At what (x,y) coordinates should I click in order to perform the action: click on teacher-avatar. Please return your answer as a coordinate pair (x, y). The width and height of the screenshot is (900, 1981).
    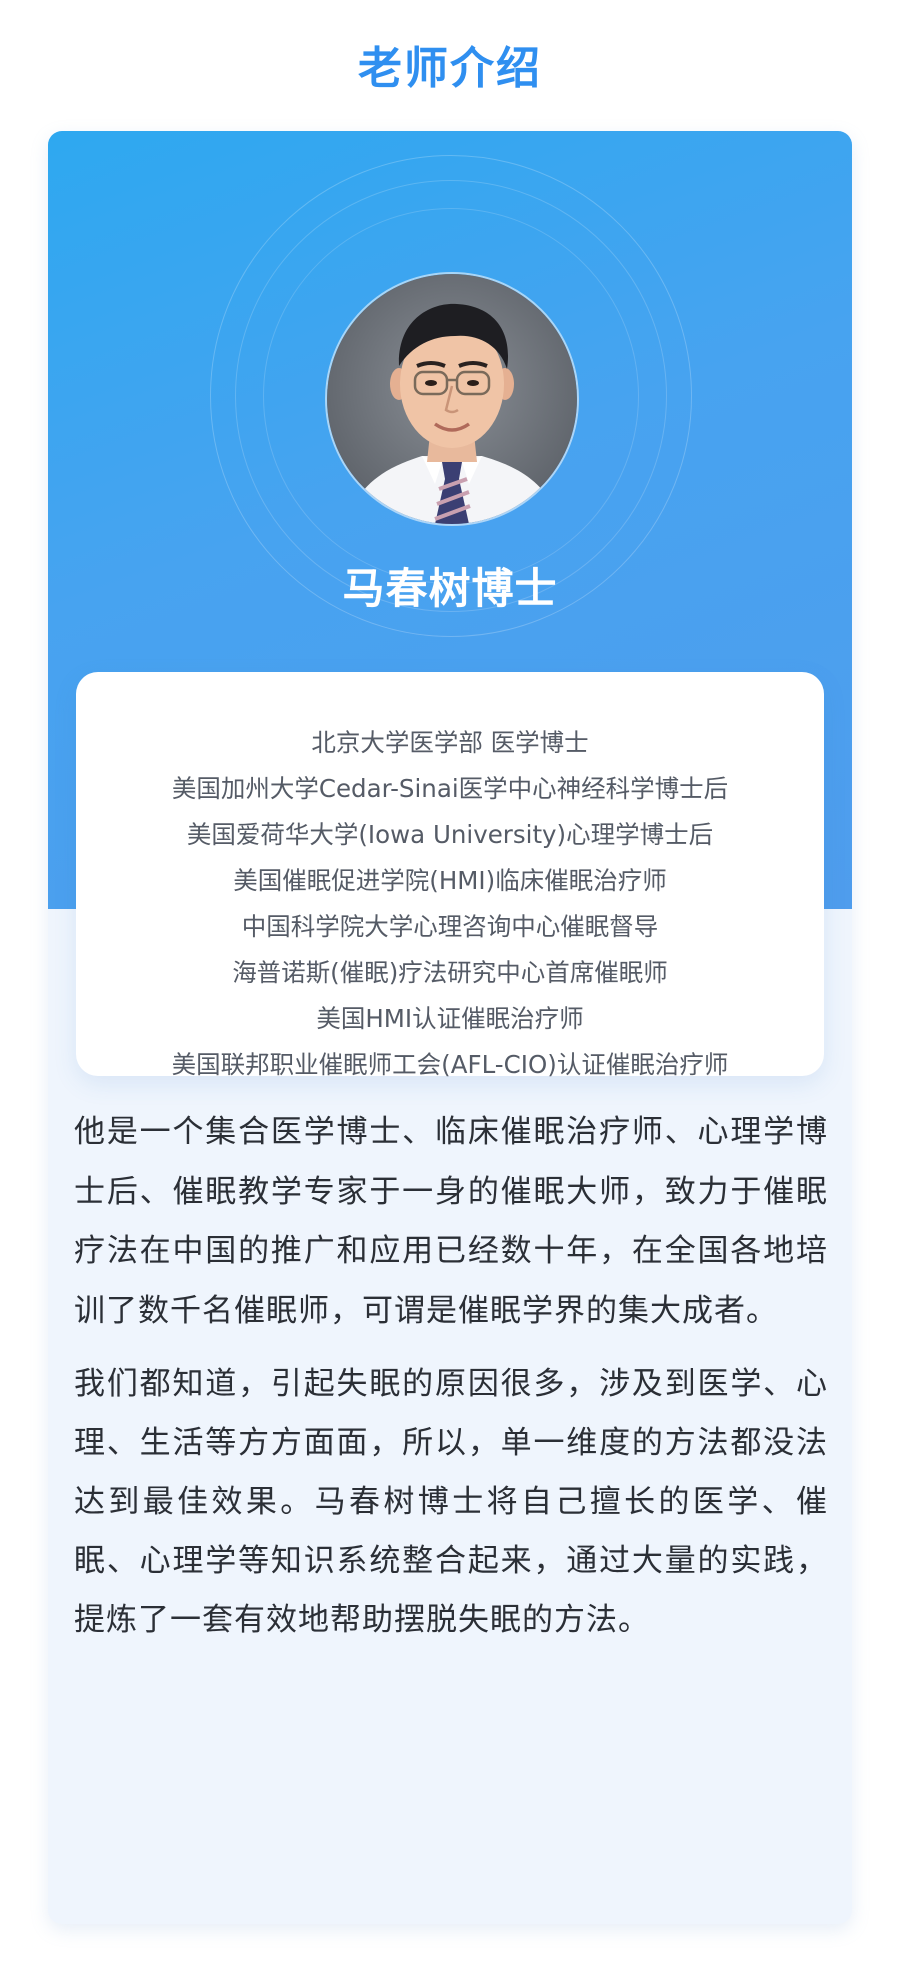
    Looking at the image, I should click on (452, 399).